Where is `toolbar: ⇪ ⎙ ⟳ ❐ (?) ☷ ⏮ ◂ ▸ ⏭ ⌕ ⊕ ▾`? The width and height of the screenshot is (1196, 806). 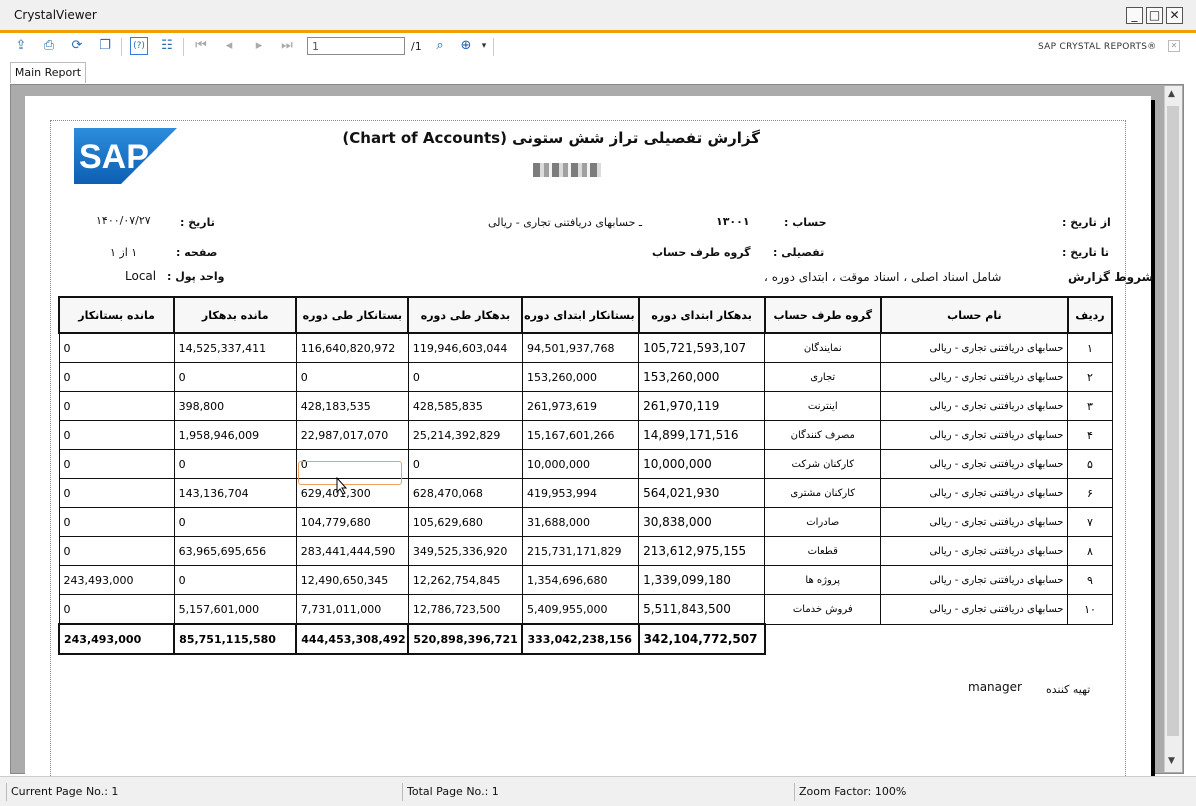
toolbar: ⇪ ⎙ ⟳ ❐ (?) ☷ ⏮ ◂ ▸ ⏭ ⌕ ⊕ ▾ is located at coordinates (598, 46).